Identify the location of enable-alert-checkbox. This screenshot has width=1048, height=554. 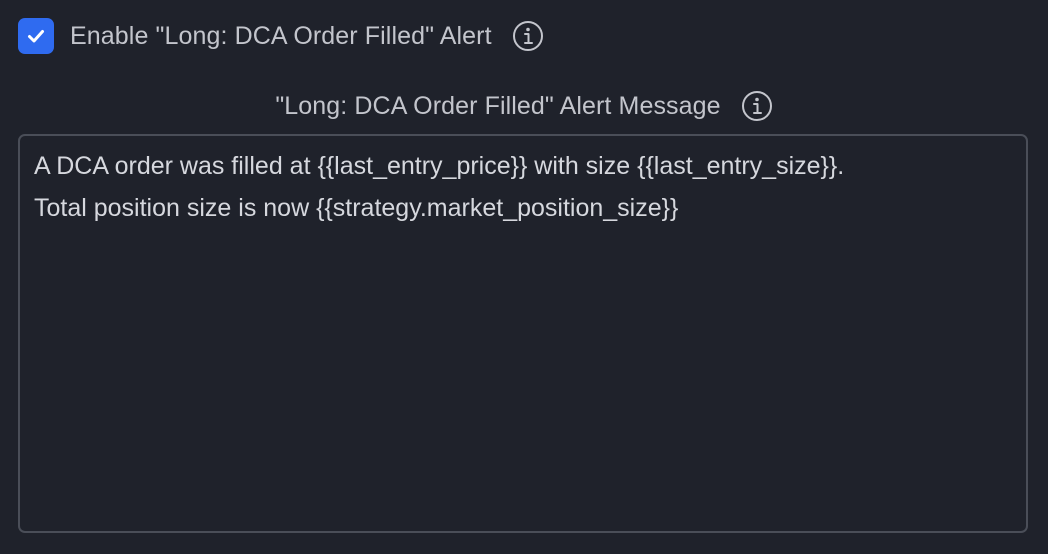
(36, 36).